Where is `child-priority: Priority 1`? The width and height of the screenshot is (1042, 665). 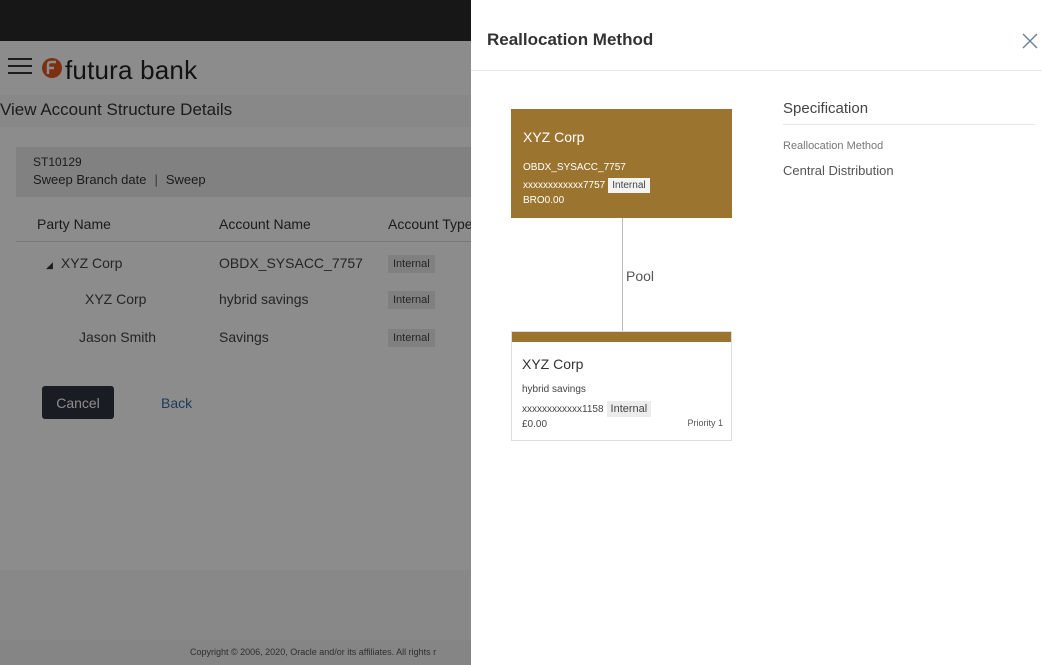
child-priority: Priority 1 is located at coordinates (705, 423).